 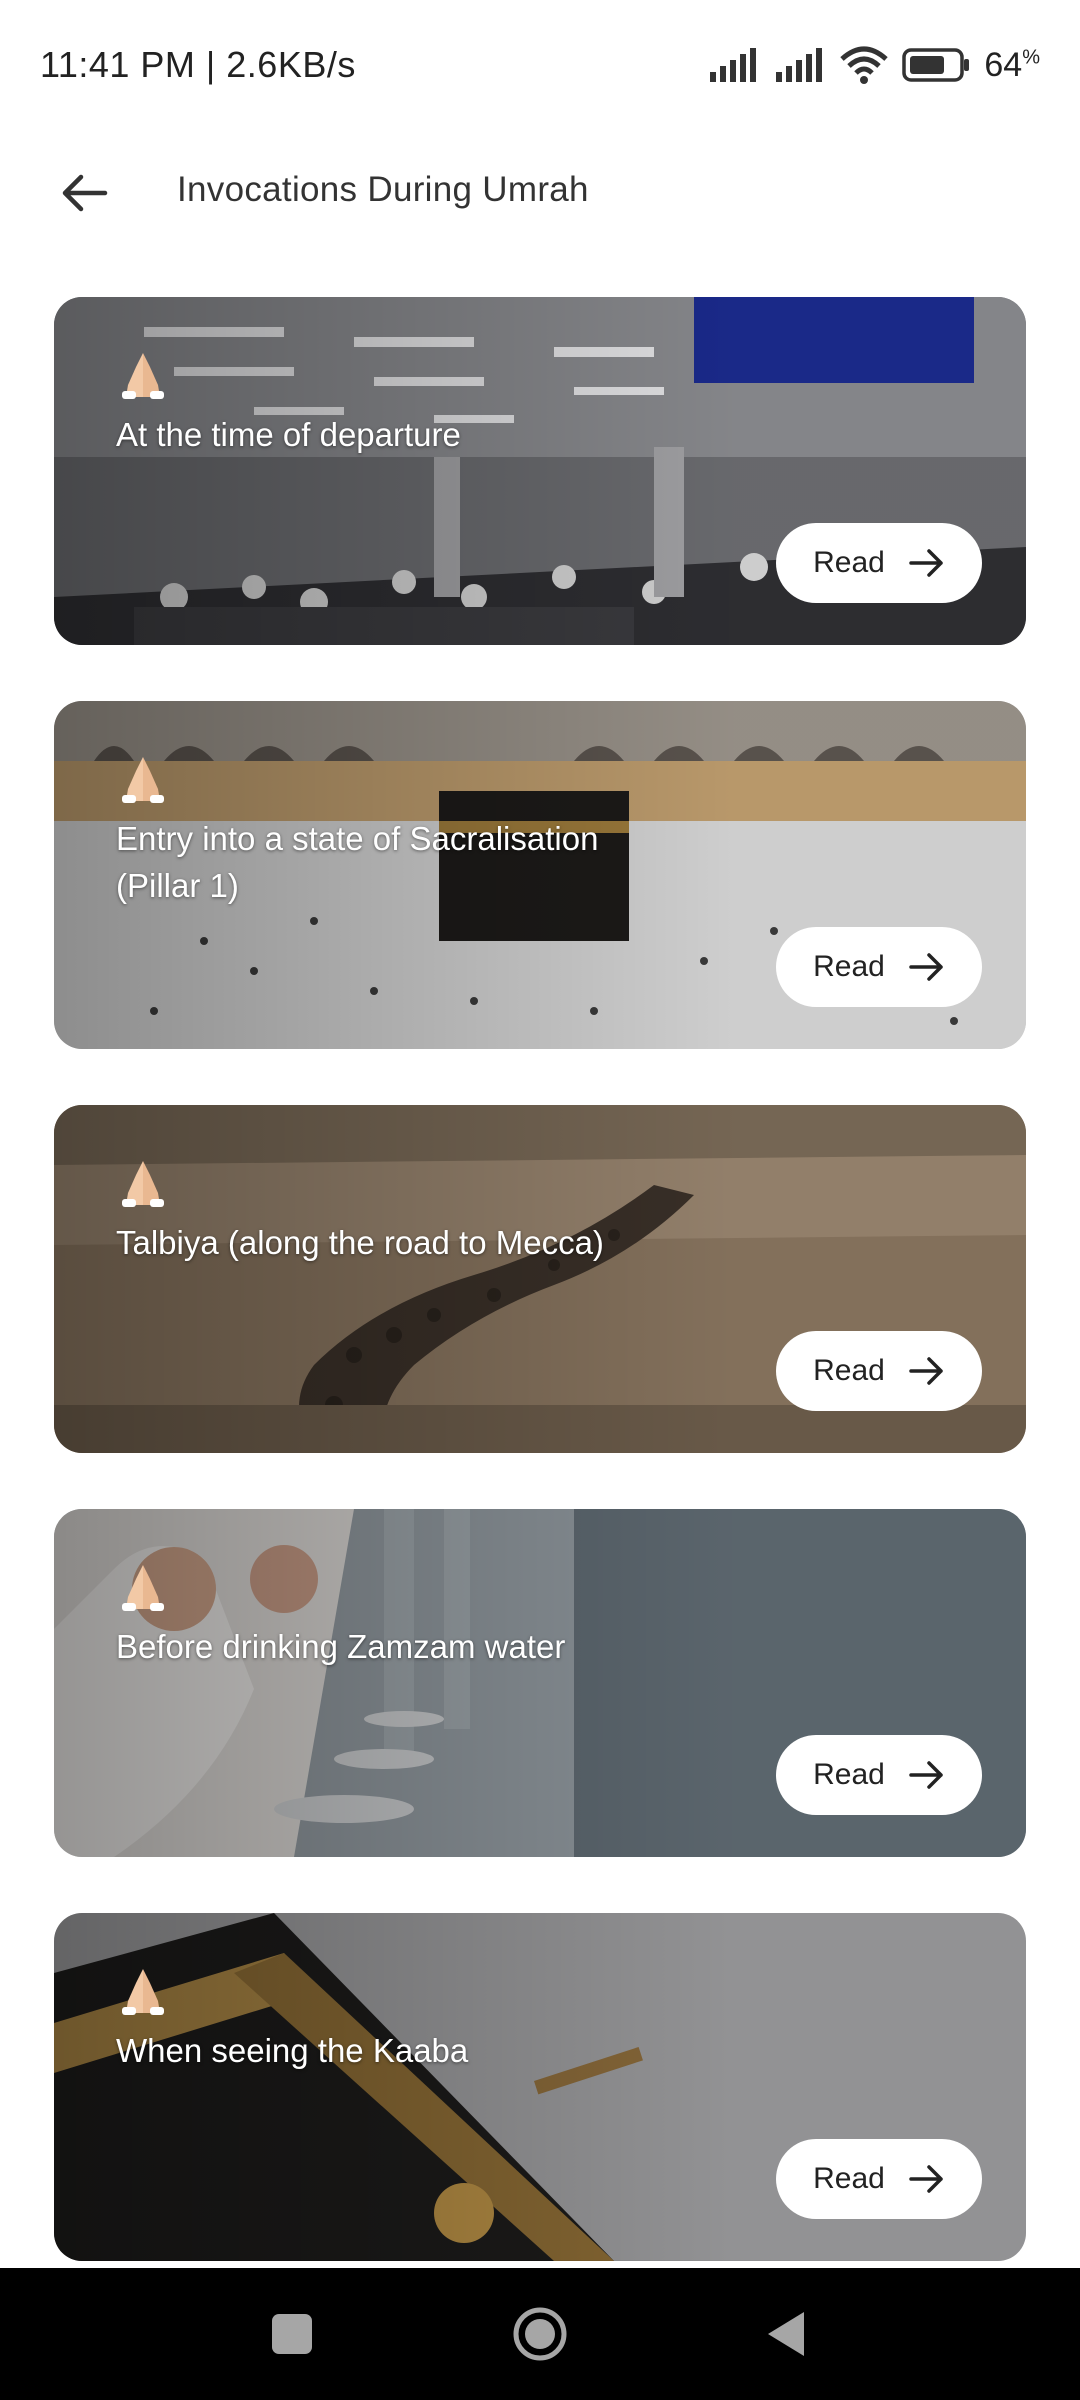 I want to click on wifi-icon, so click(x=864, y=65).